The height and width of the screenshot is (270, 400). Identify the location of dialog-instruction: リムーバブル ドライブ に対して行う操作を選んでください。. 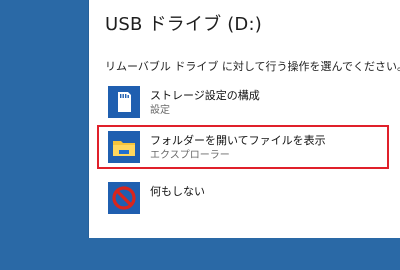
(252, 66).